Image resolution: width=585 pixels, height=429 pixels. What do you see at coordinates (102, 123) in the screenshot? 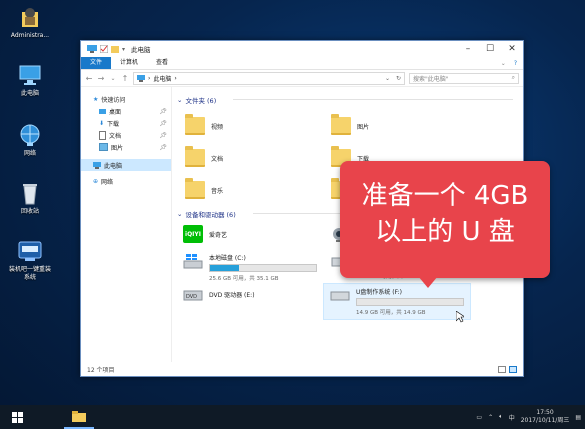
I see `download-arrow-icon: ⬇` at bounding box center [102, 123].